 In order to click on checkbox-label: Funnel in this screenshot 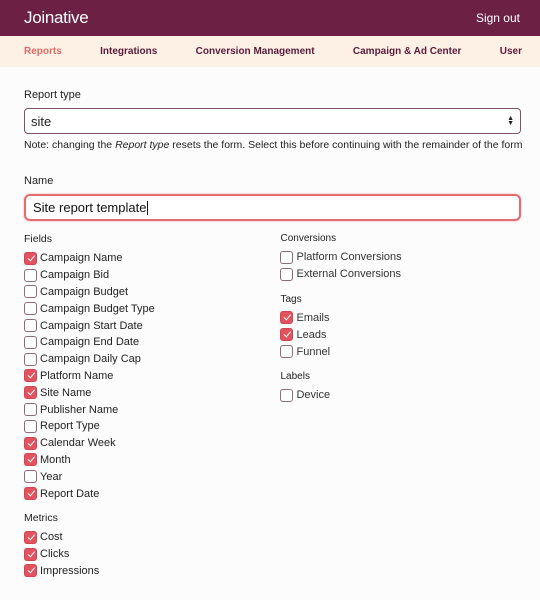, I will do `click(313, 351)`.